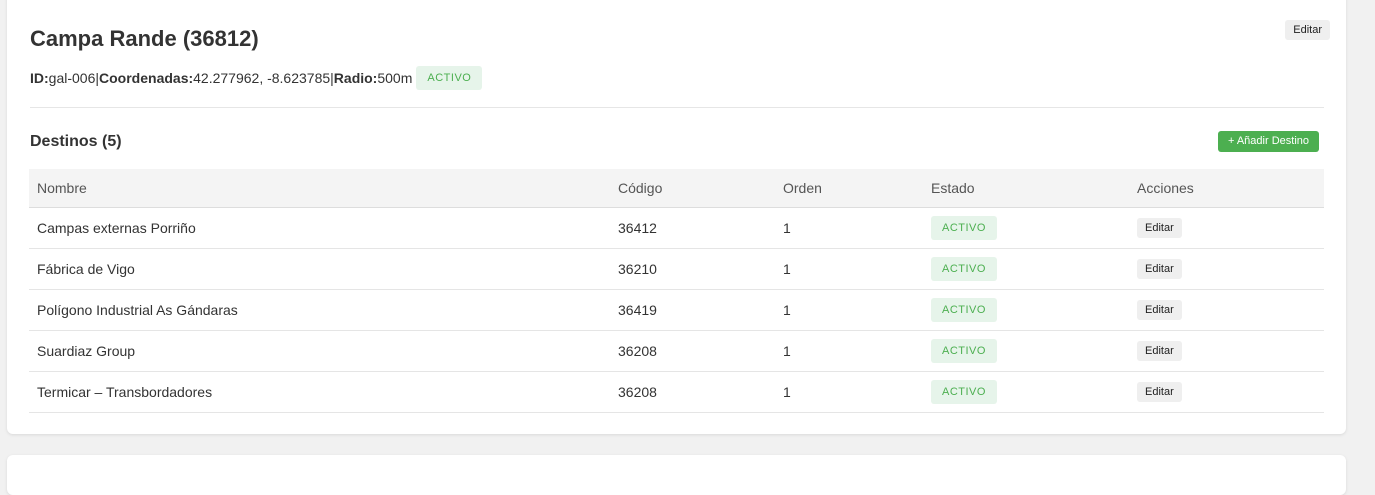  I want to click on column-header-orden: Orden, so click(849, 188).